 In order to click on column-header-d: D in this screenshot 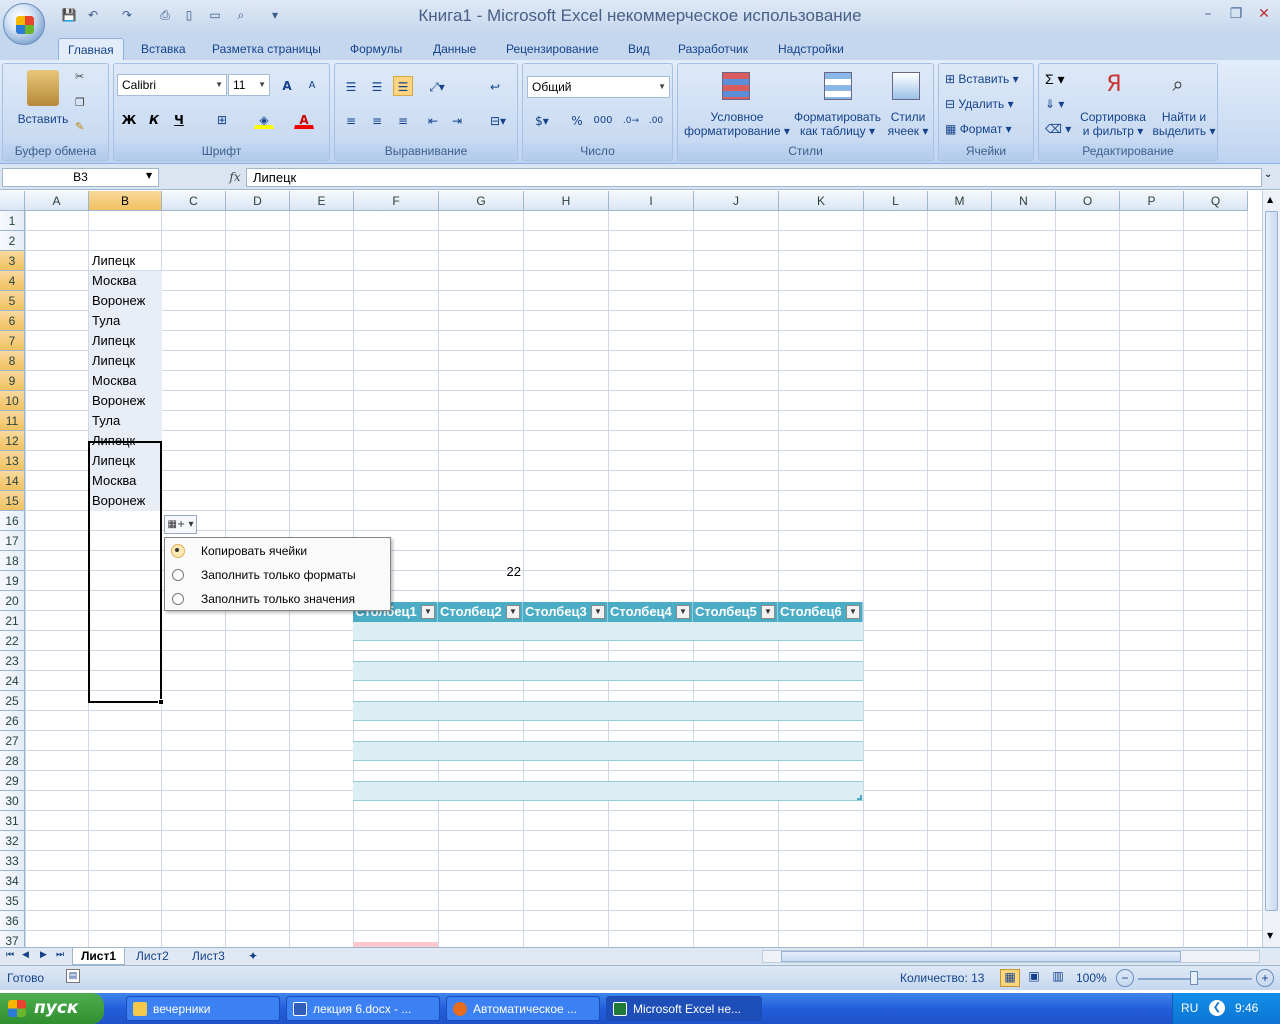, I will do `click(258, 201)`.